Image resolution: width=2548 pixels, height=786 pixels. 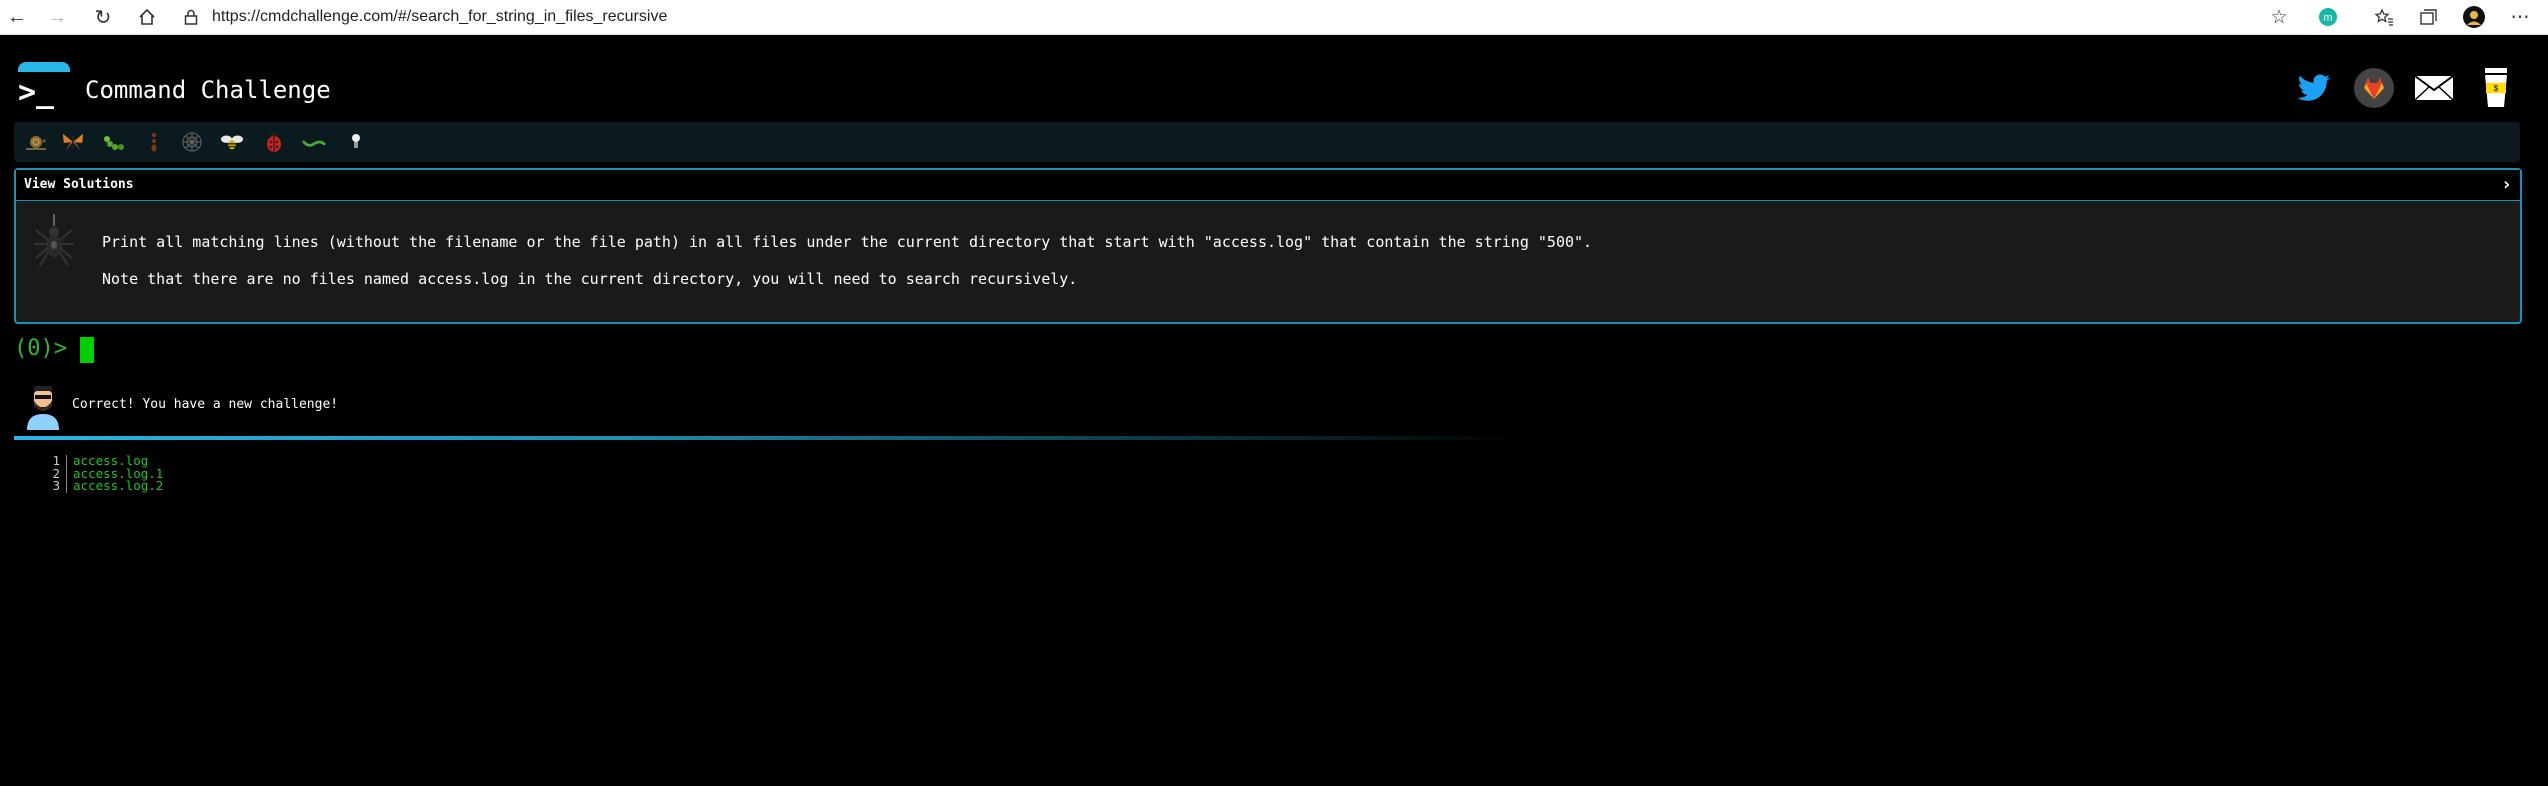 I want to click on terminal-input-cursor, so click(x=87, y=350).